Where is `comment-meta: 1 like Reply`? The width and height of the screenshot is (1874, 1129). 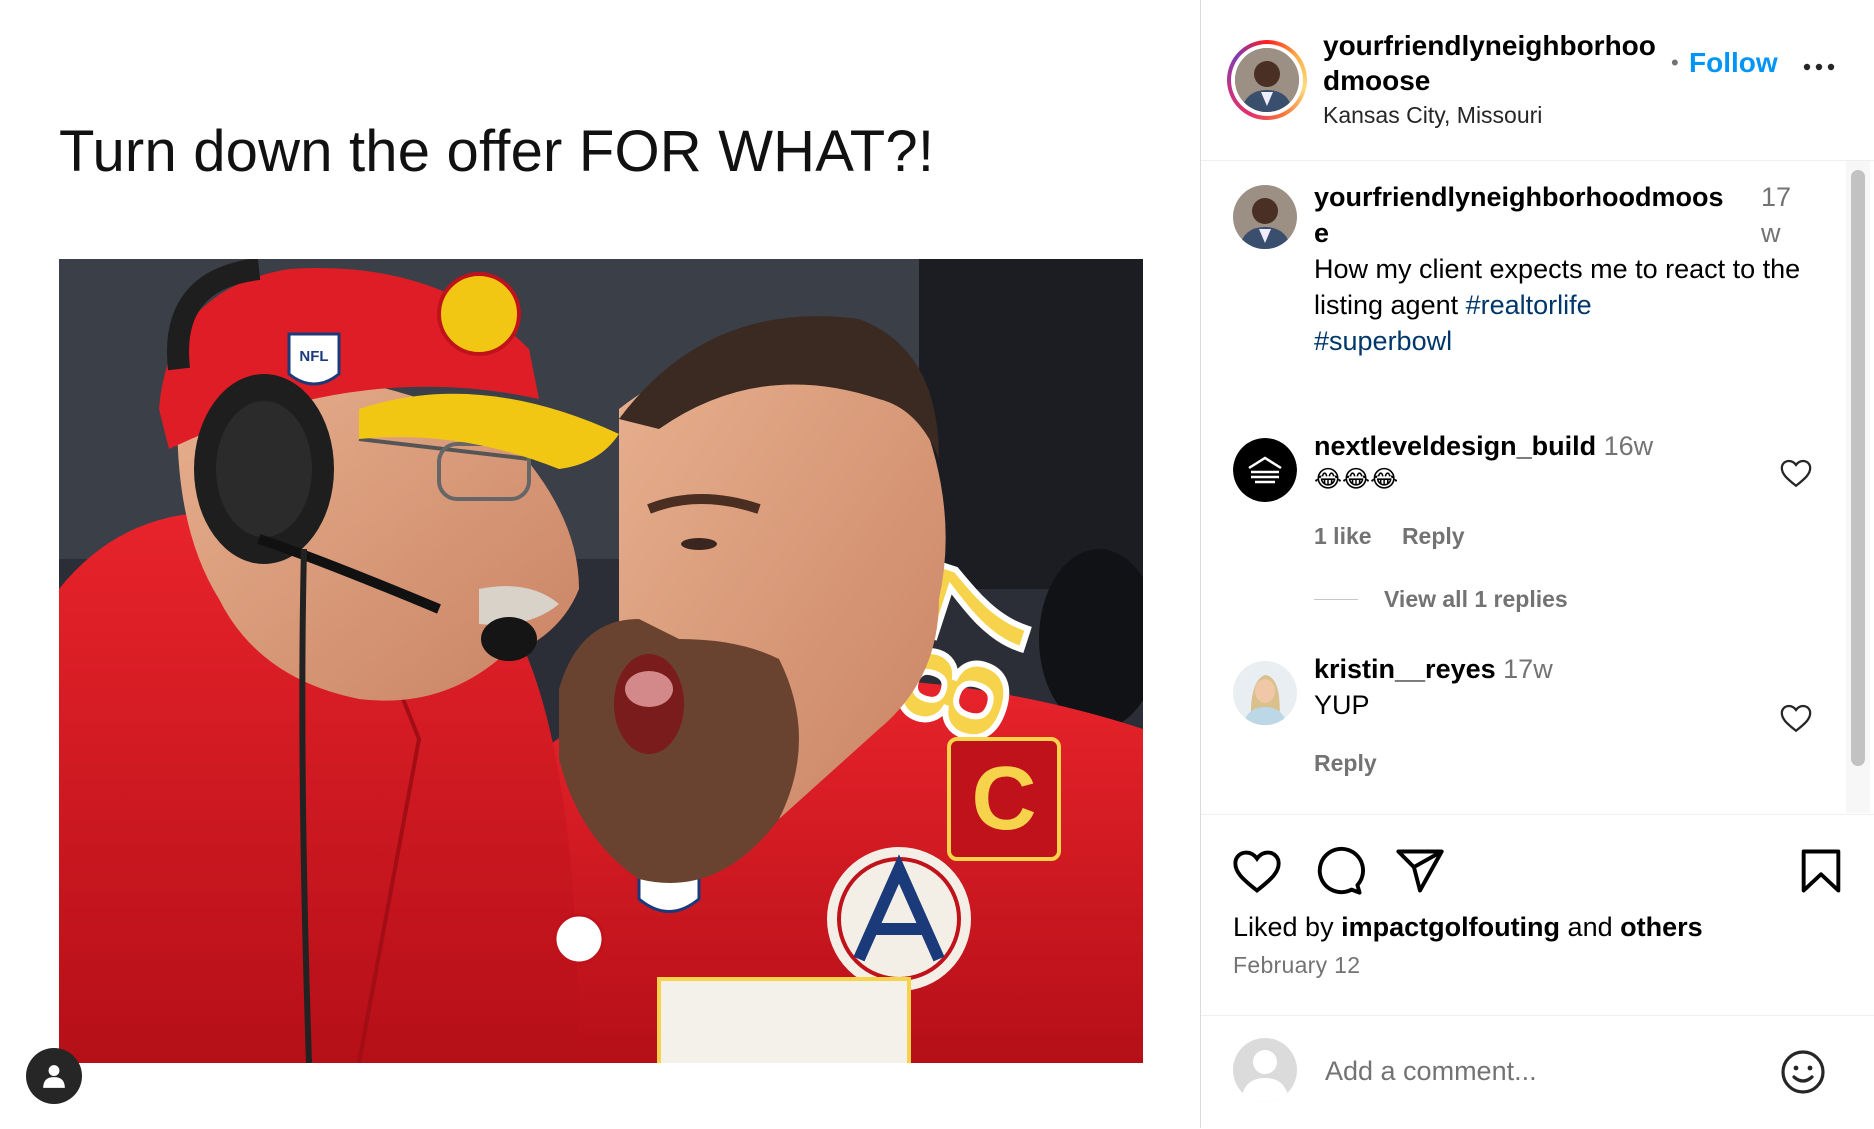
comment-meta: 1 like Reply is located at coordinates (1559, 536).